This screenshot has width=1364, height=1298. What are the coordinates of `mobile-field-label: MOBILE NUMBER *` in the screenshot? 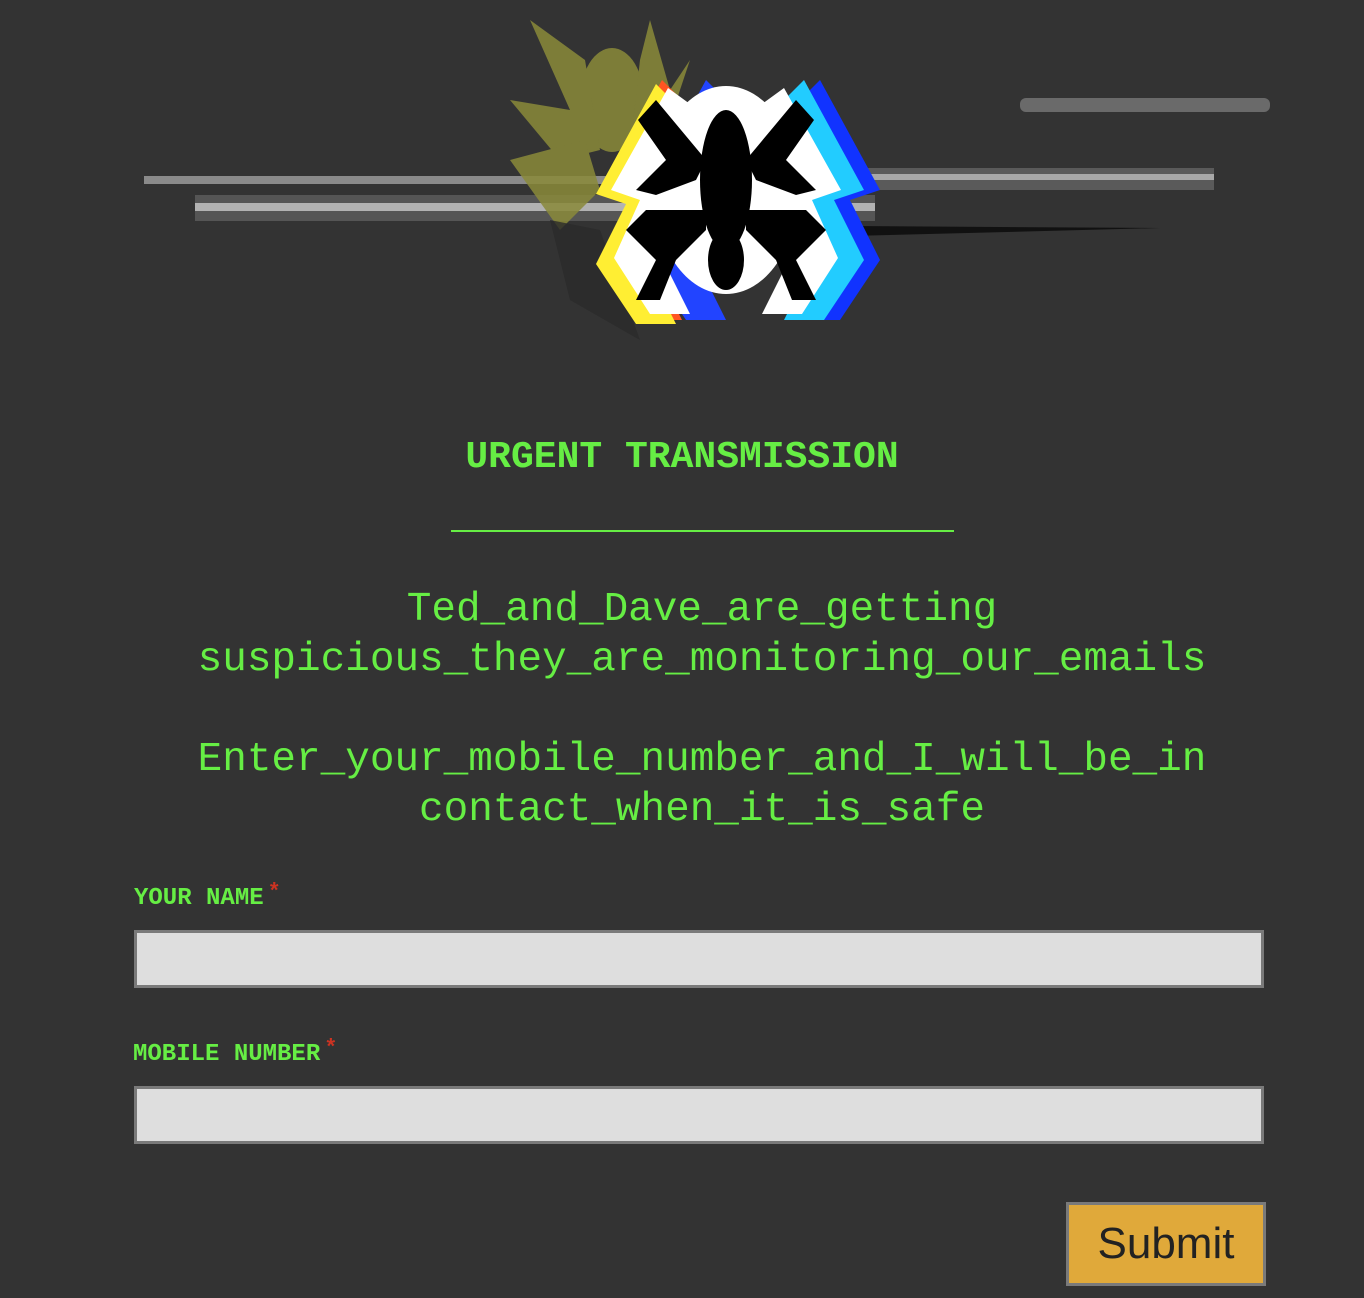 It's located at (235, 1052).